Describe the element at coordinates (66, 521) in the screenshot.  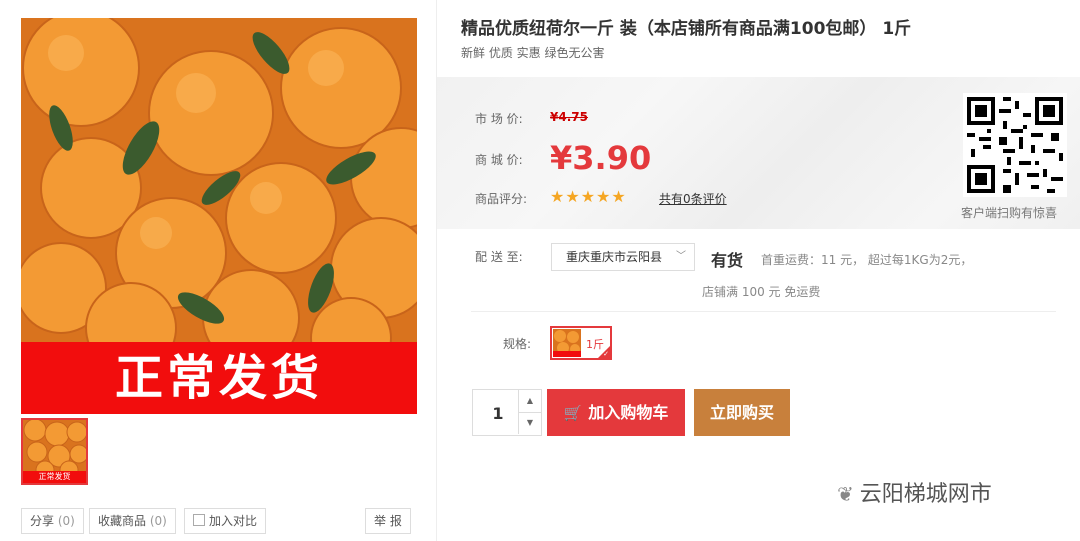
I see `share-count: (0)` at that location.